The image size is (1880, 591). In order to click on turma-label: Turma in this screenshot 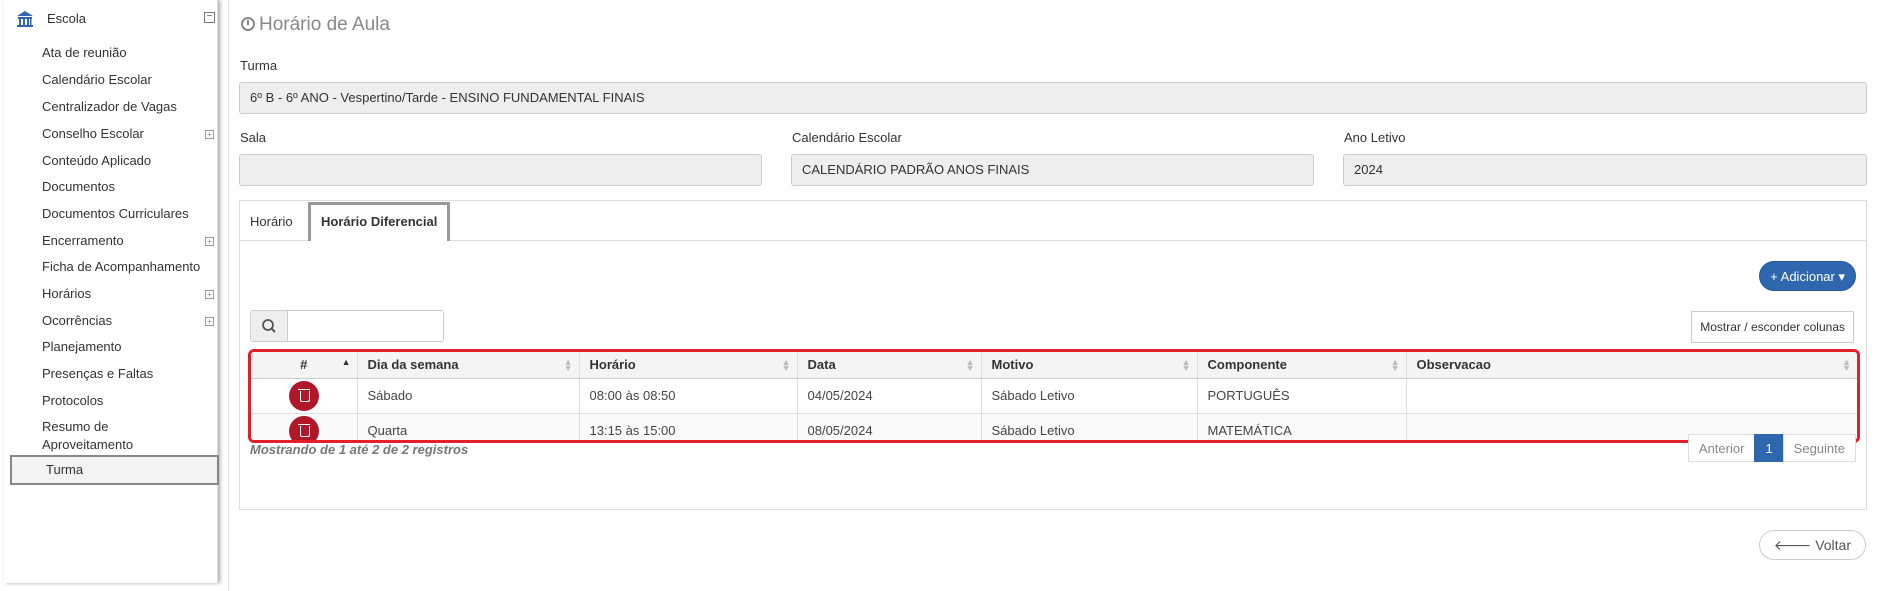, I will do `click(259, 65)`.